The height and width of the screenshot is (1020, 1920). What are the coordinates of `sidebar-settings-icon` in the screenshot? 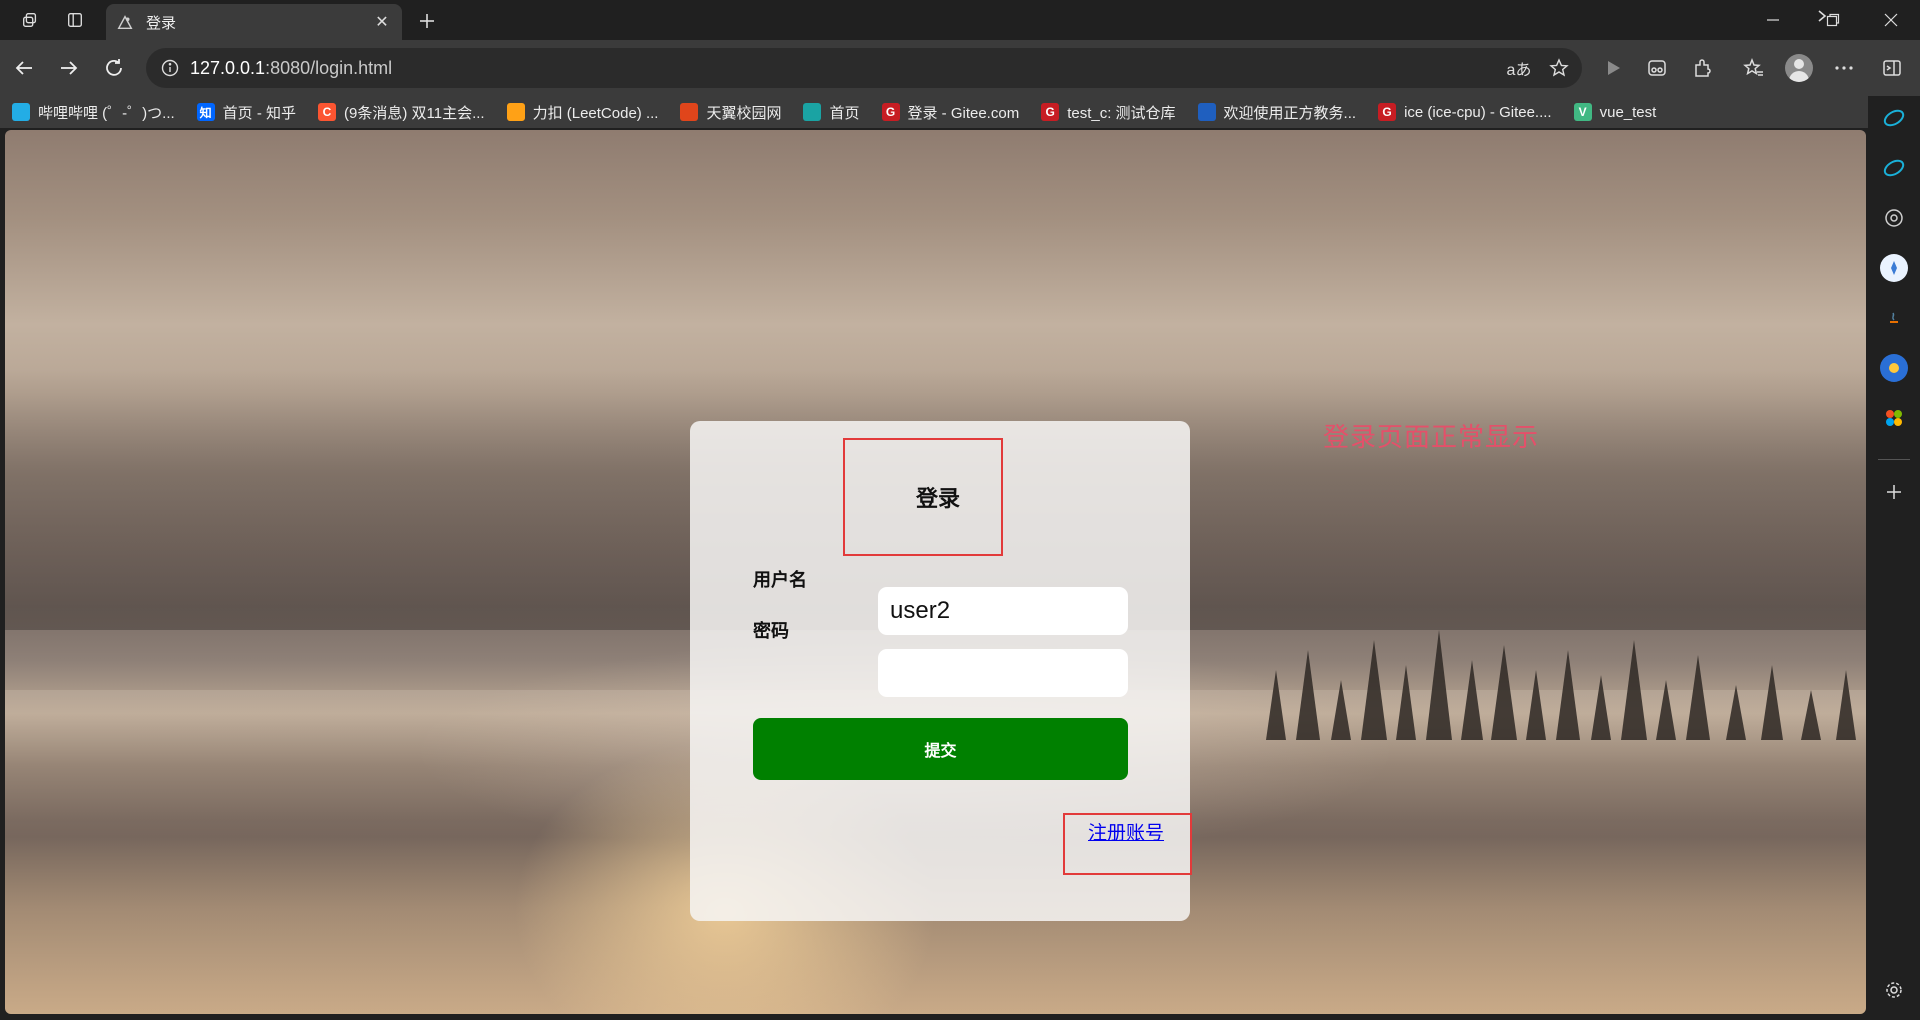 It's located at (1894, 990).